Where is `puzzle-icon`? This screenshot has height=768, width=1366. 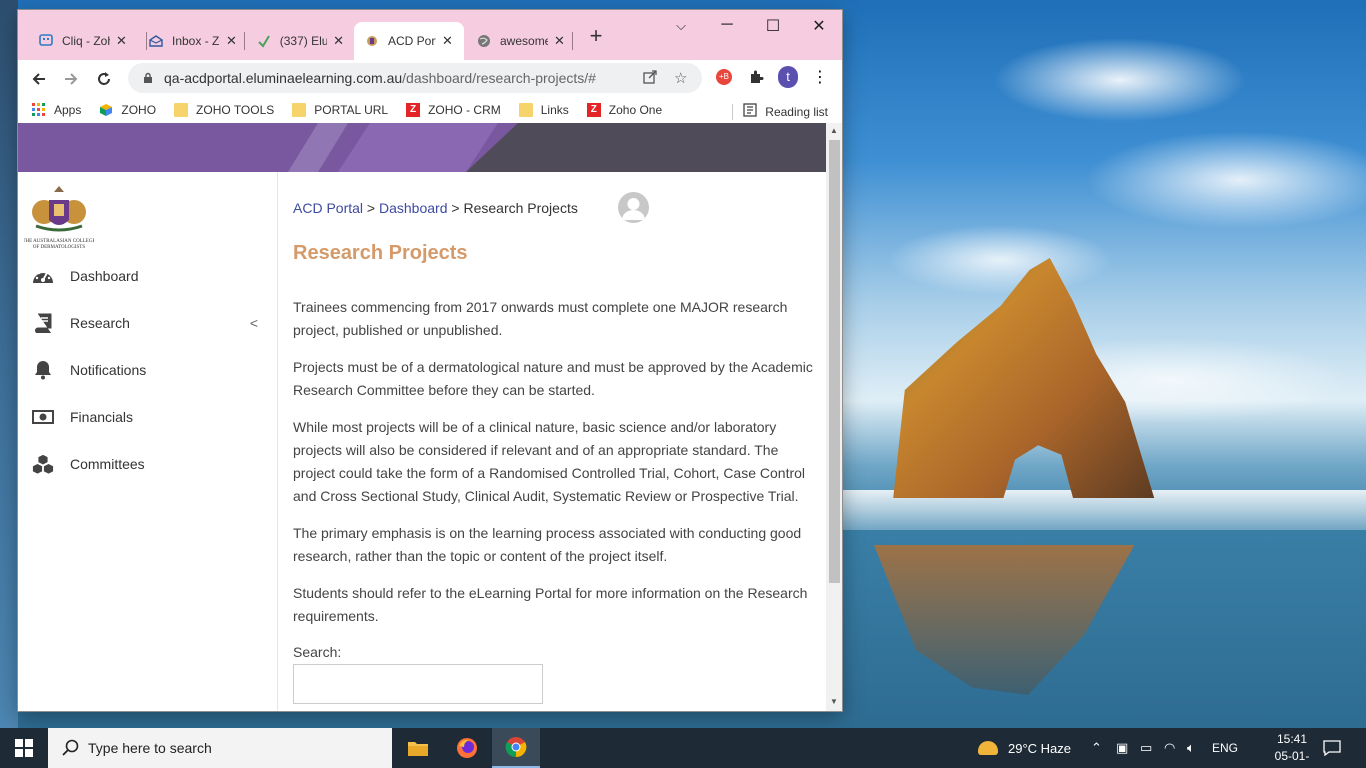 puzzle-icon is located at coordinates (756, 77).